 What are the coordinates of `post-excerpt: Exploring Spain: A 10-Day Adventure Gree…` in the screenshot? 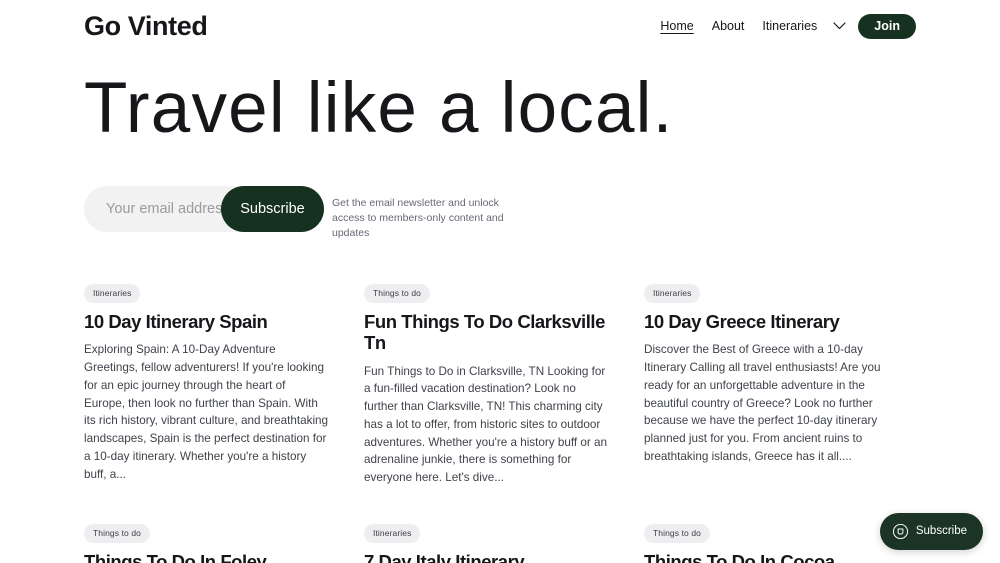 It's located at (206, 412).